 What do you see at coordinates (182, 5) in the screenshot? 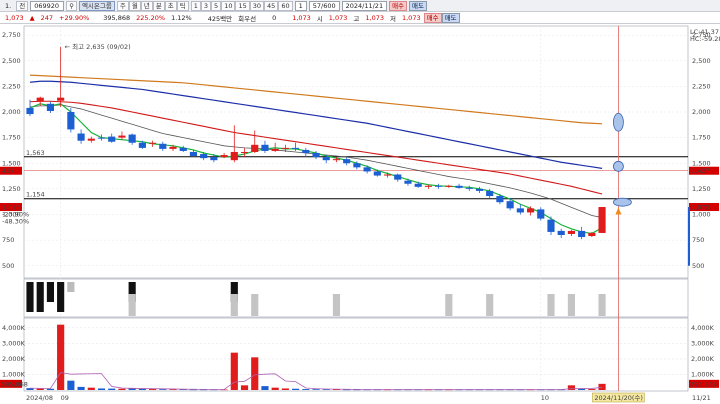
I see `period-button-5: 틱` at bounding box center [182, 5].